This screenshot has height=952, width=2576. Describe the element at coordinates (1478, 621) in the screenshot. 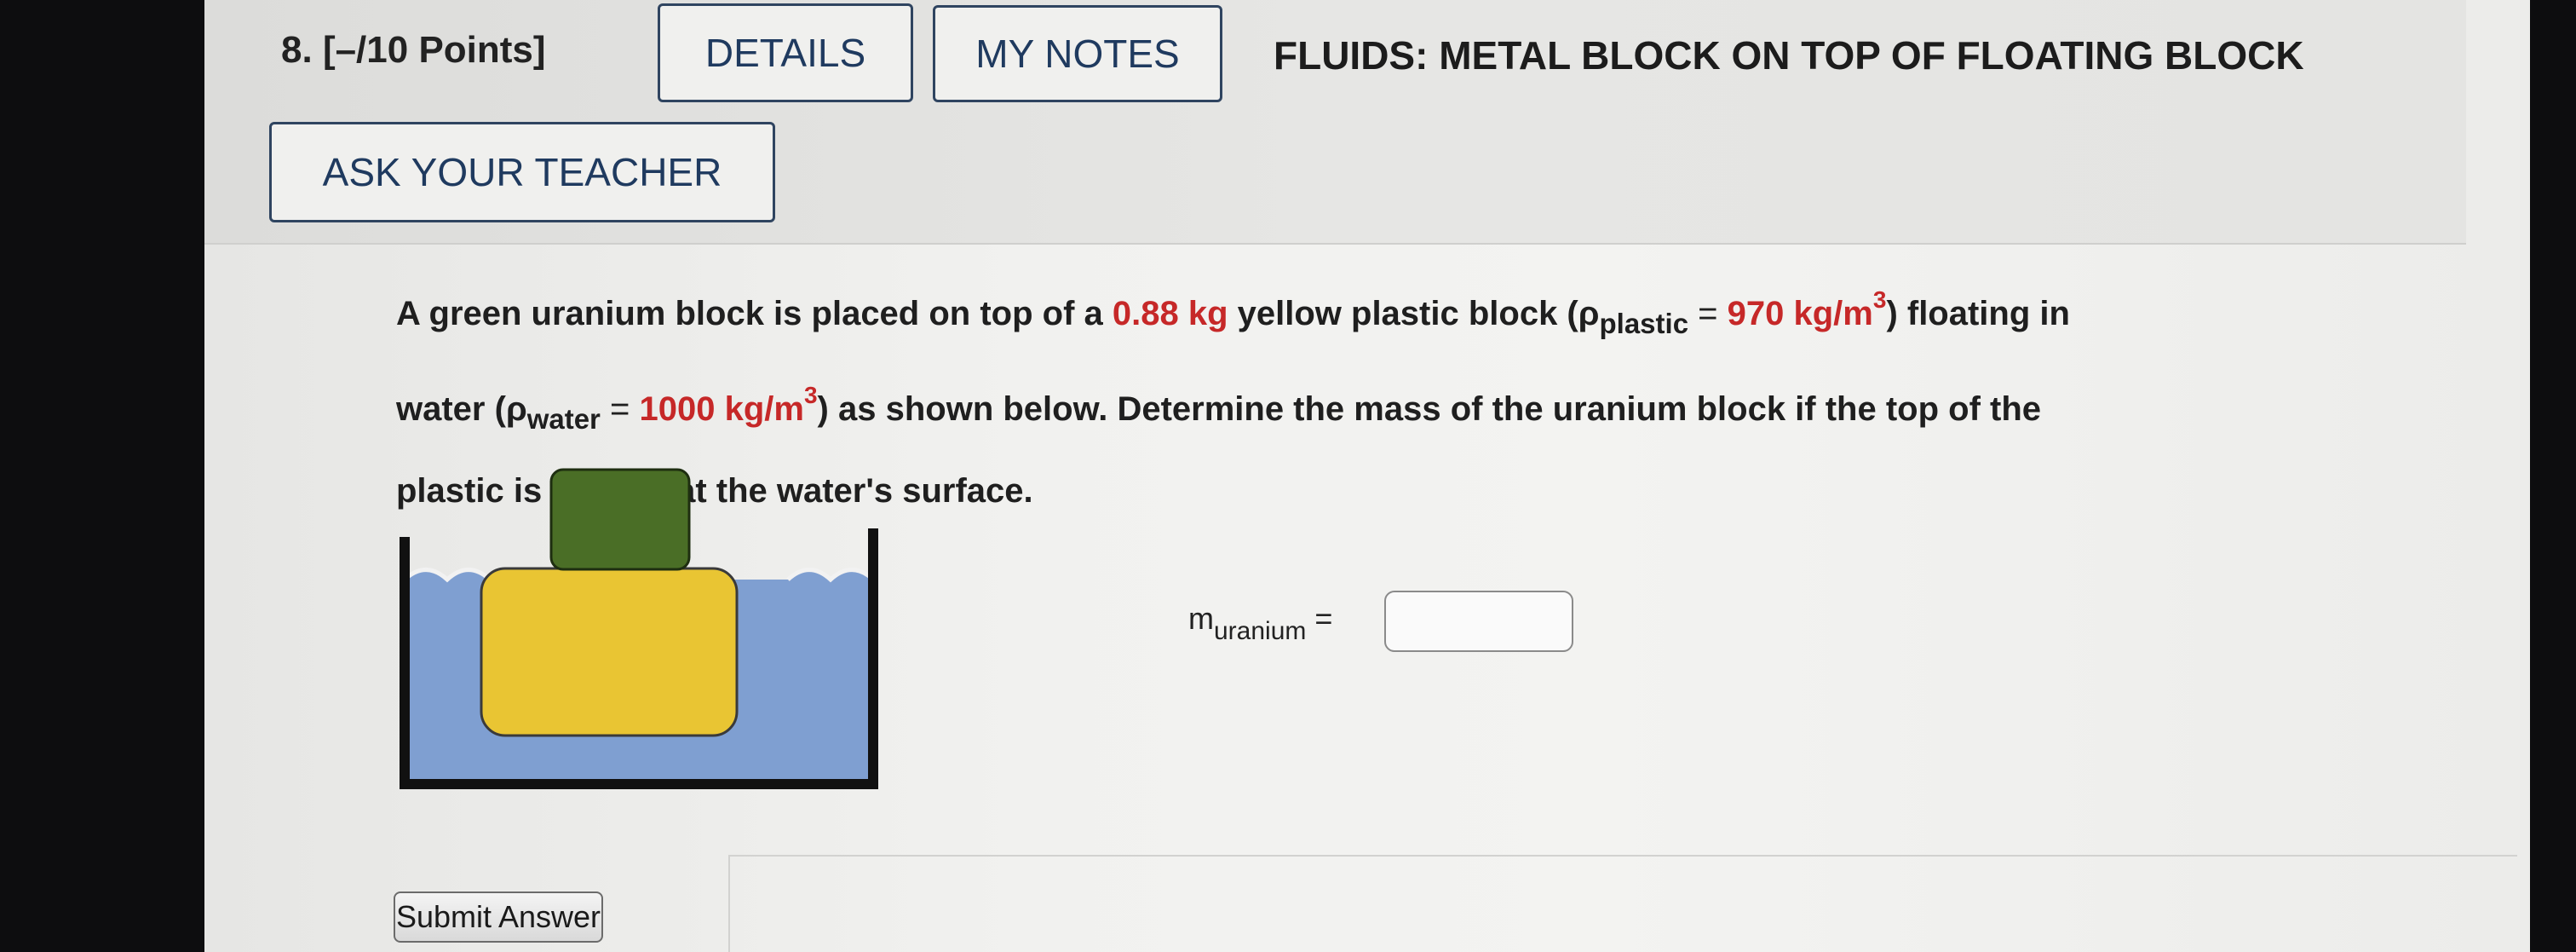

I see `uranium-mass-input` at that location.